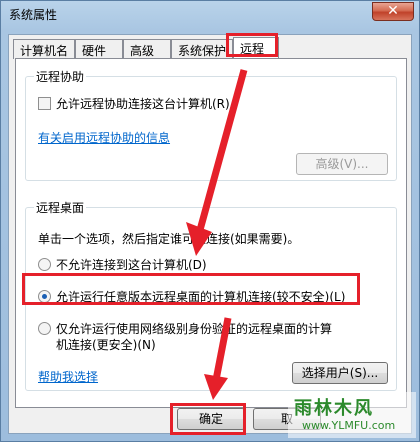 The width and height of the screenshot is (420, 442). I want to click on remote-desktop-instruction: 单击一个选项，然后指定谁可以连接(如果需要)。, so click(169, 239).